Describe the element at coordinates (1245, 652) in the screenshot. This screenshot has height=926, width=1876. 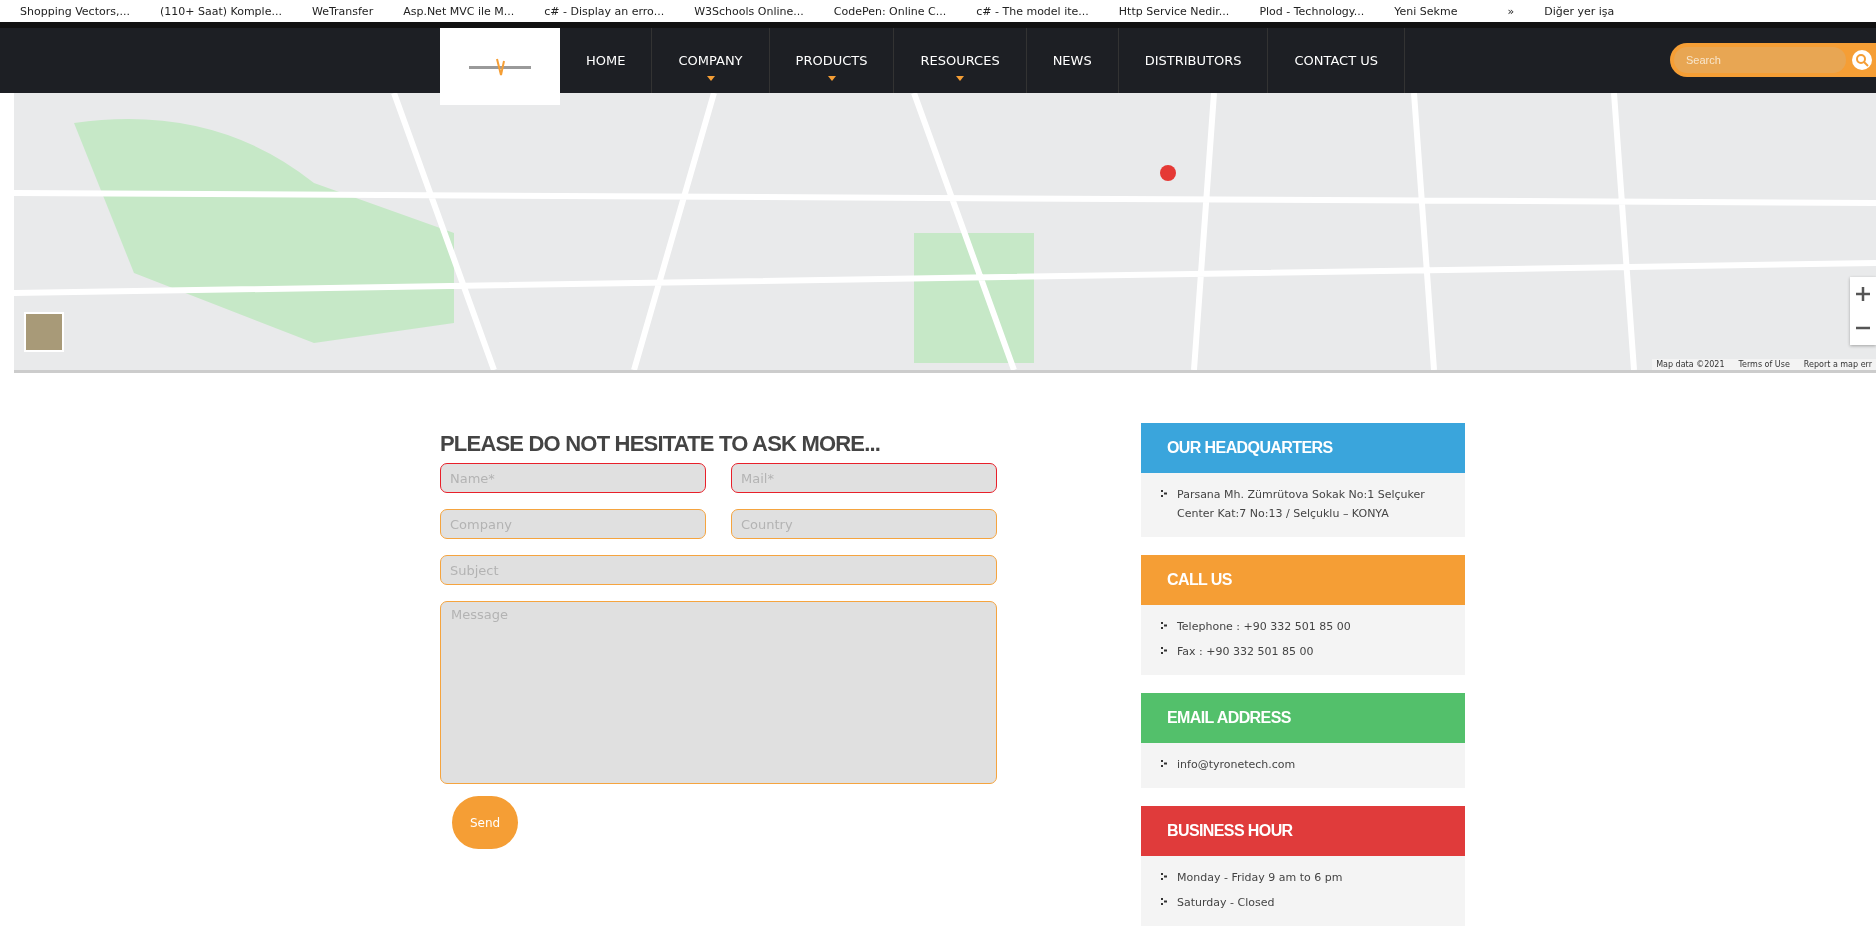
I see `card-text: Fax : +90 332 501 85 00` at that location.